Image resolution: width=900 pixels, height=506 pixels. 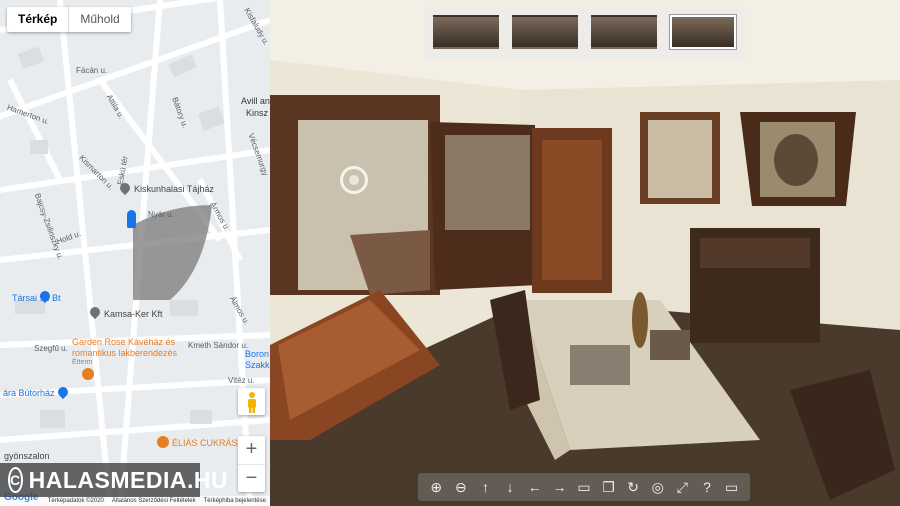 What do you see at coordinates (257, 365) in the screenshot?
I see `poi-szakkere: Szakkere` at bounding box center [257, 365].